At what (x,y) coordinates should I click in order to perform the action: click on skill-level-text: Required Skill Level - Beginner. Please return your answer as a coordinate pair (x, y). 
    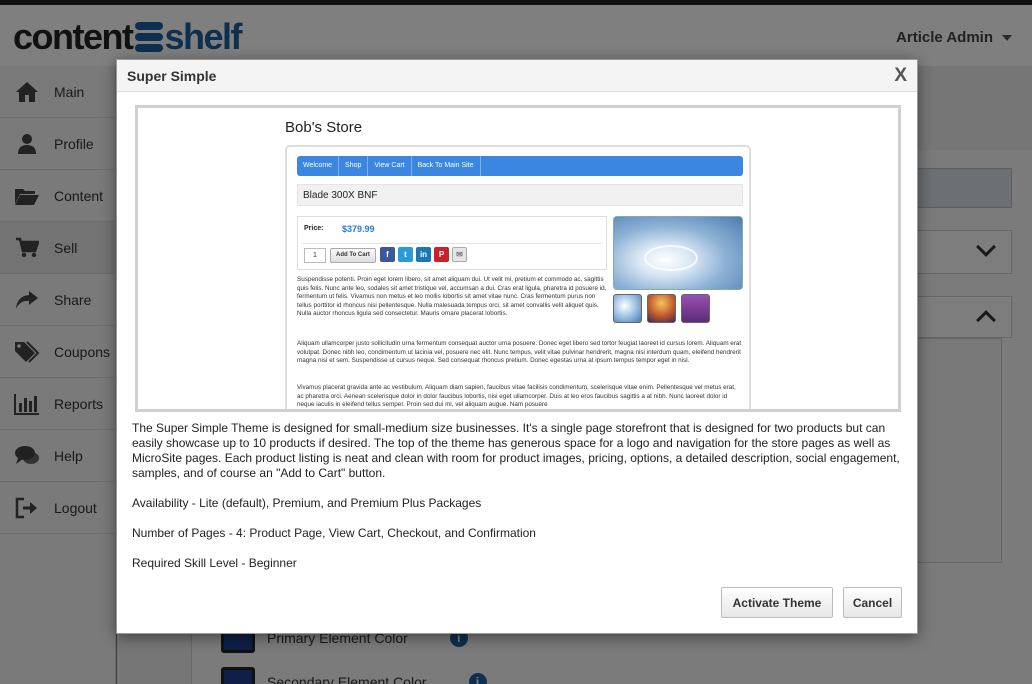
    Looking at the image, I should click on (214, 563).